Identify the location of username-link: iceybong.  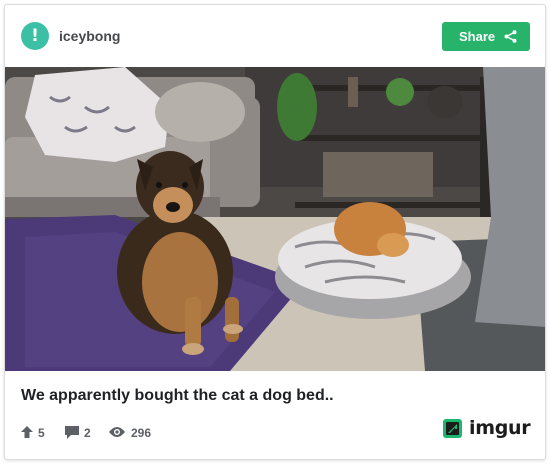
(89, 36).